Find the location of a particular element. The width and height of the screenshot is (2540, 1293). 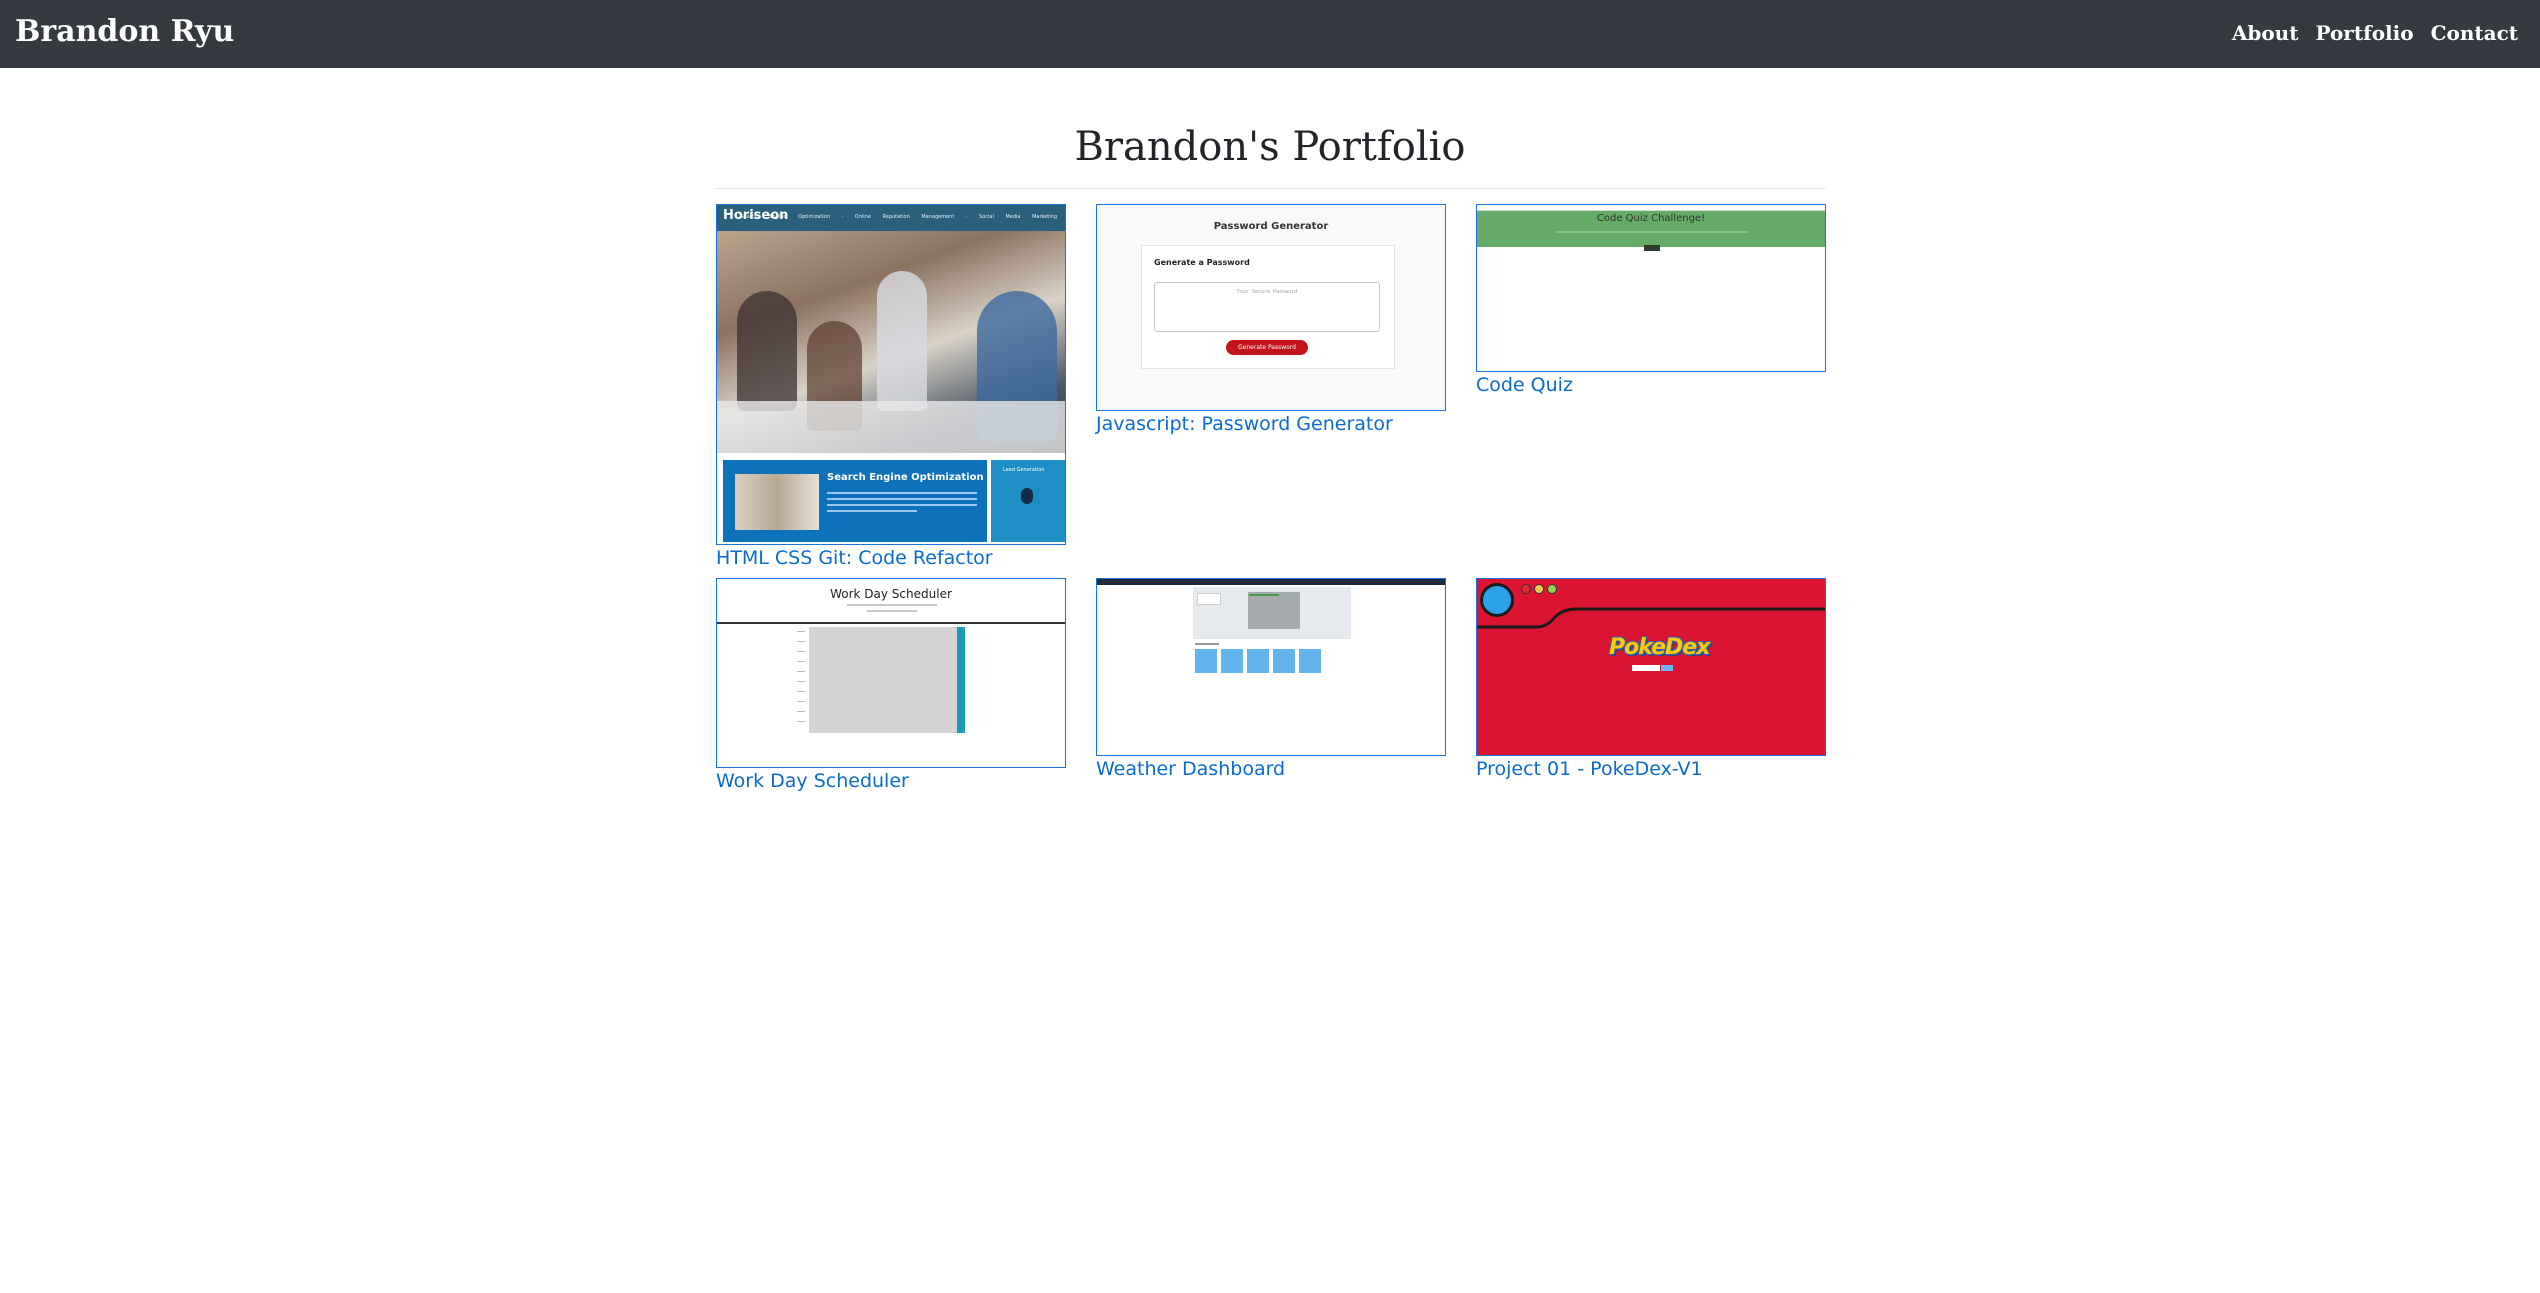

thumb-title: Code Quiz Challenge! is located at coordinates (1651, 218).